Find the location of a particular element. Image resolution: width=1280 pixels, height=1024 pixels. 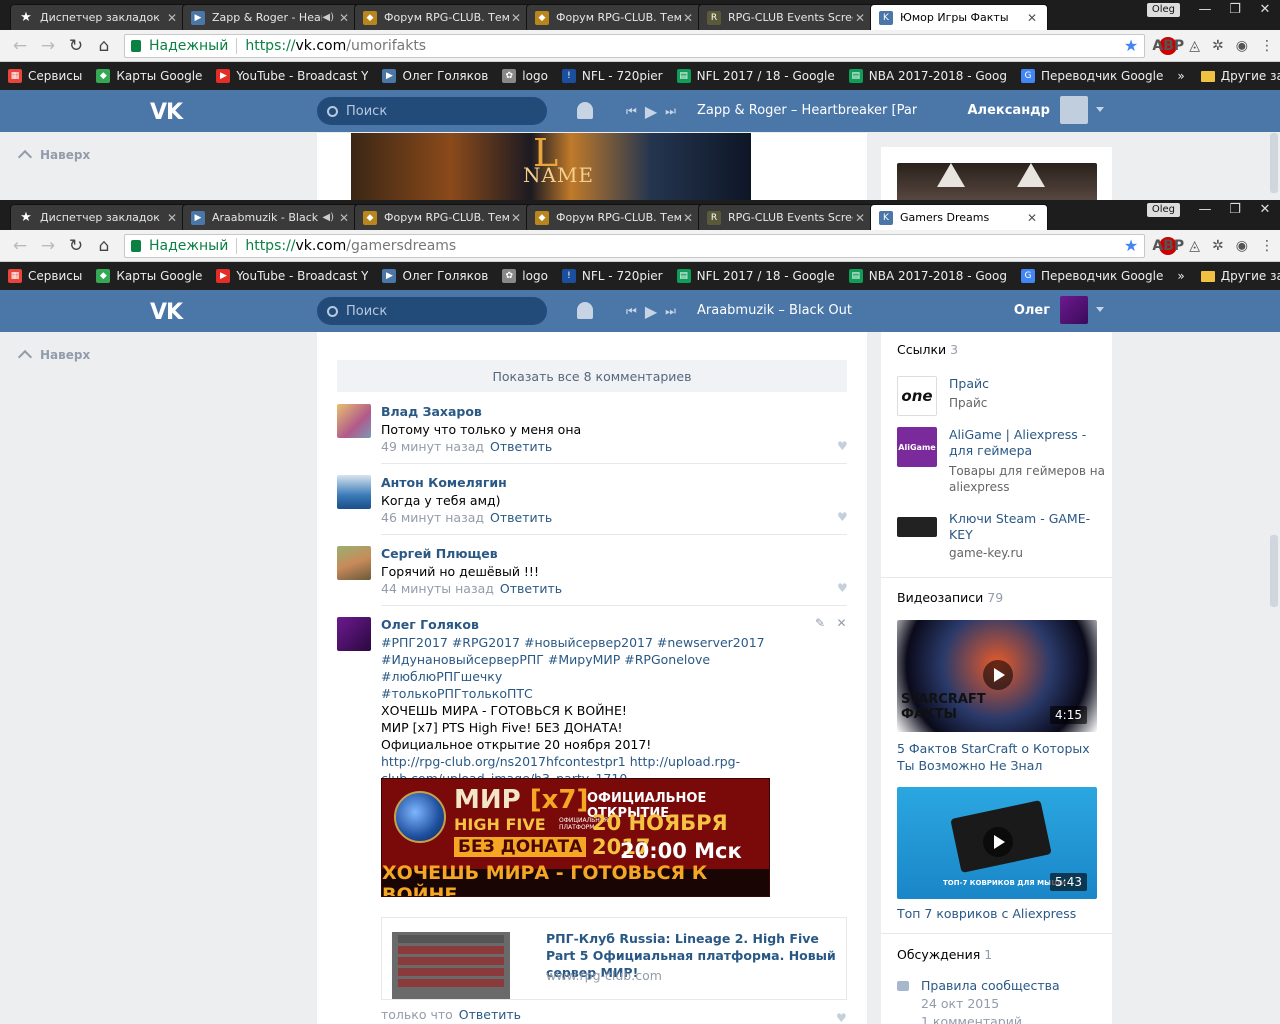

tab-umor-active: K Юмор Игры Факты ✕ is located at coordinates (959, 17).